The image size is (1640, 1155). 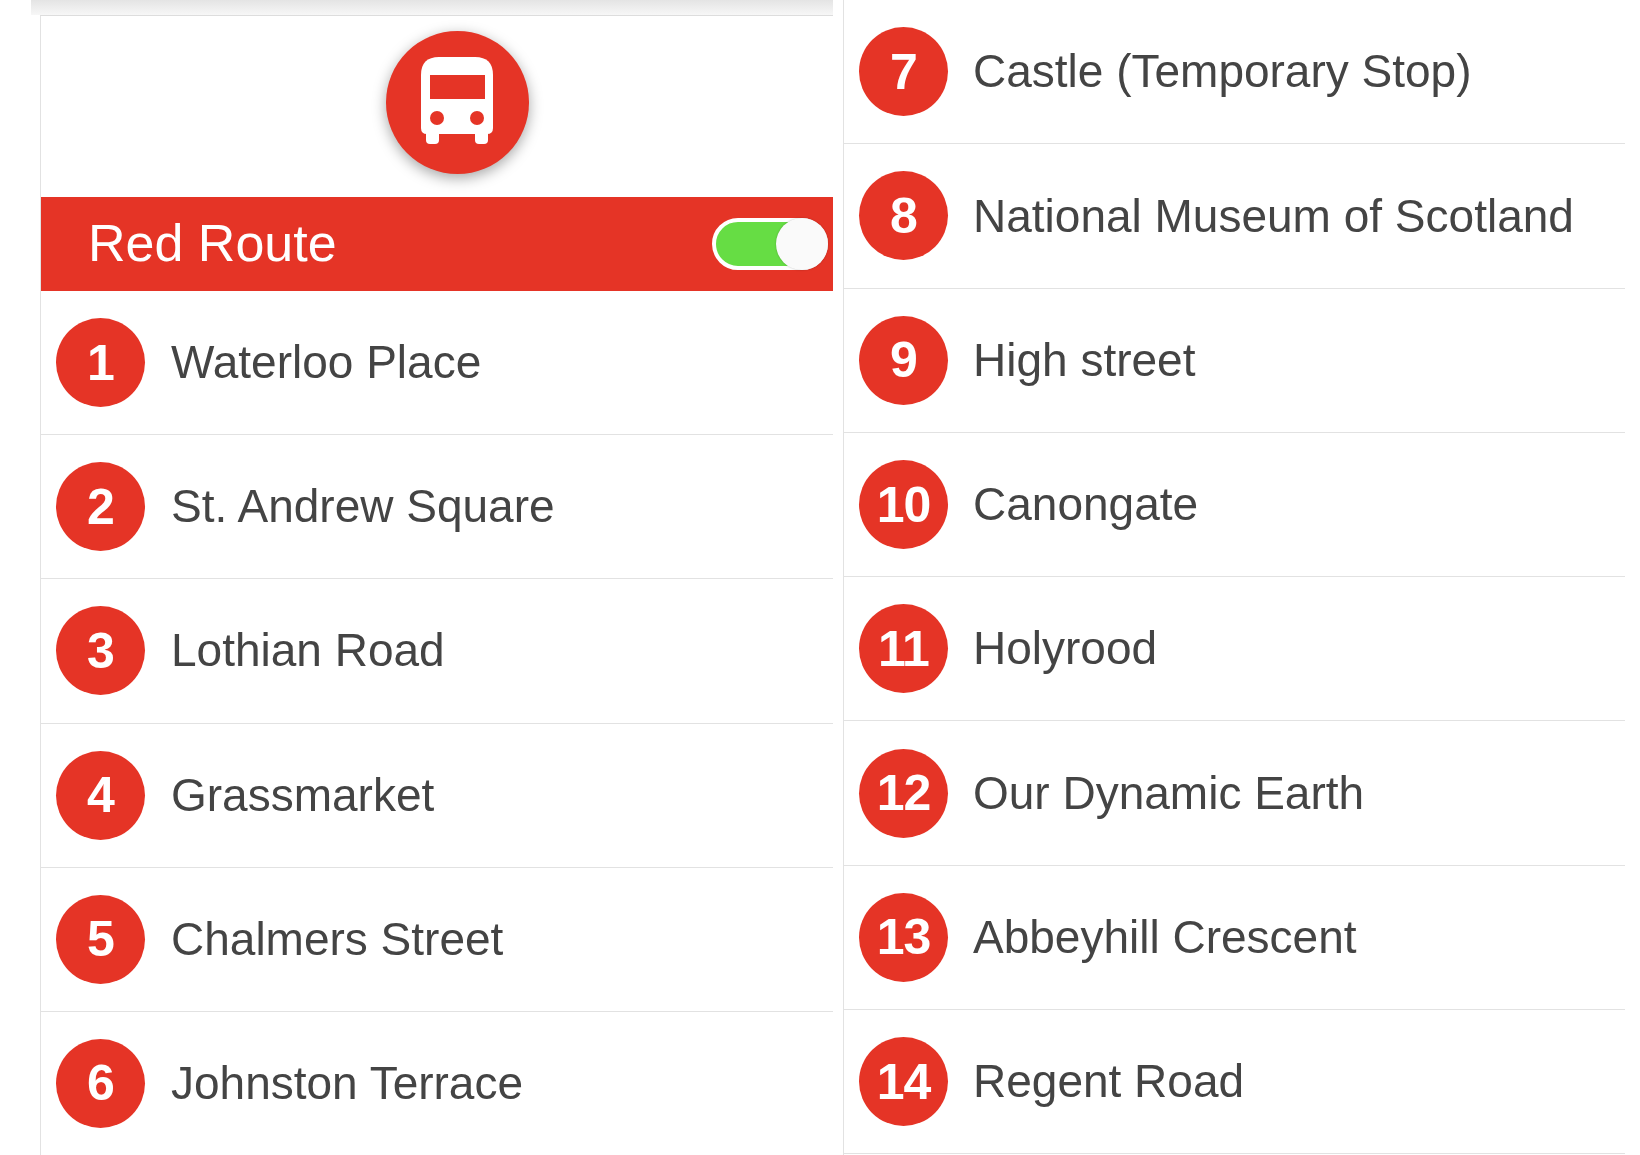 What do you see at coordinates (903, 505) in the screenshot?
I see `stop-number-badge: 10` at bounding box center [903, 505].